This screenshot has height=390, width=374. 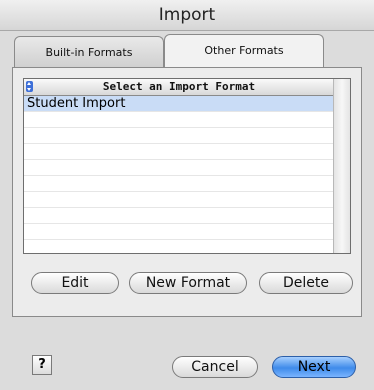 What do you see at coordinates (215, 367) in the screenshot?
I see `cancel-button: Cancel` at bounding box center [215, 367].